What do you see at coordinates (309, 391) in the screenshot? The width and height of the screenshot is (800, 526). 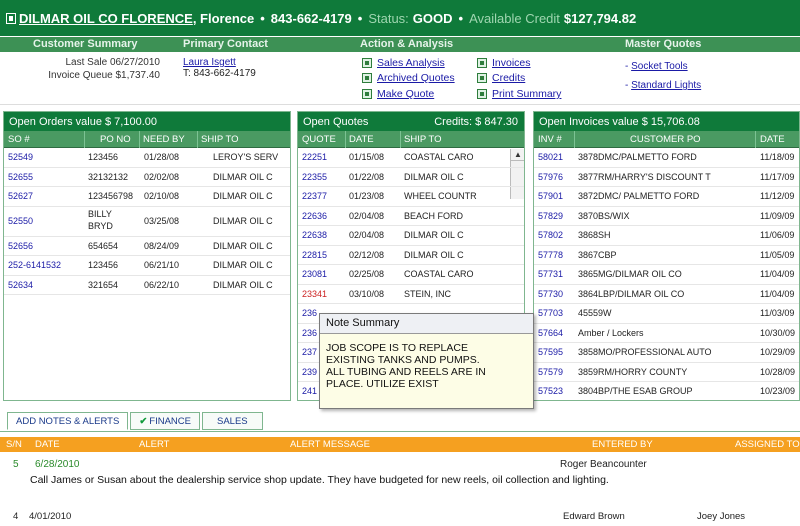 I see `quote-number: 241` at bounding box center [309, 391].